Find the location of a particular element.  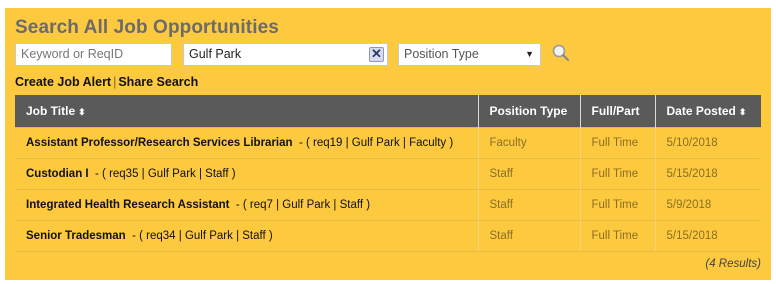

job-meta: - ( req35 | Gulf Park | Staff ) is located at coordinates (165, 173).